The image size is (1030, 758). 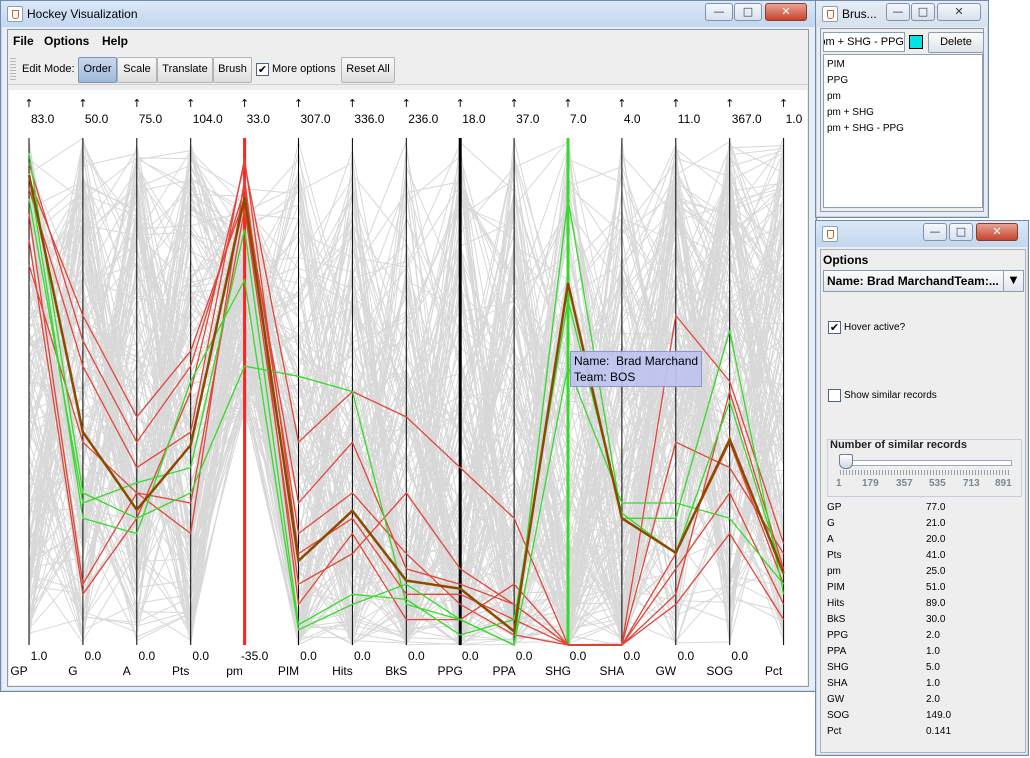 What do you see at coordinates (15, 14) in the screenshot?
I see `java-icon` at bounding box center [15, 14].